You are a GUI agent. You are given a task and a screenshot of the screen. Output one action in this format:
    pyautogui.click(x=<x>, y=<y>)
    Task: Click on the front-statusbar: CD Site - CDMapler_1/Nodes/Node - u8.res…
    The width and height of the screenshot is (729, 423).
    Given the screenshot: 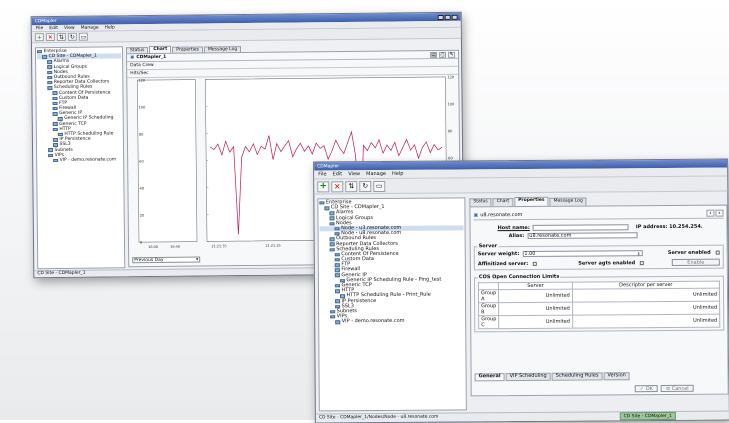 What is the action you would take?
    pyautogui.click(x=522, y=417)
    